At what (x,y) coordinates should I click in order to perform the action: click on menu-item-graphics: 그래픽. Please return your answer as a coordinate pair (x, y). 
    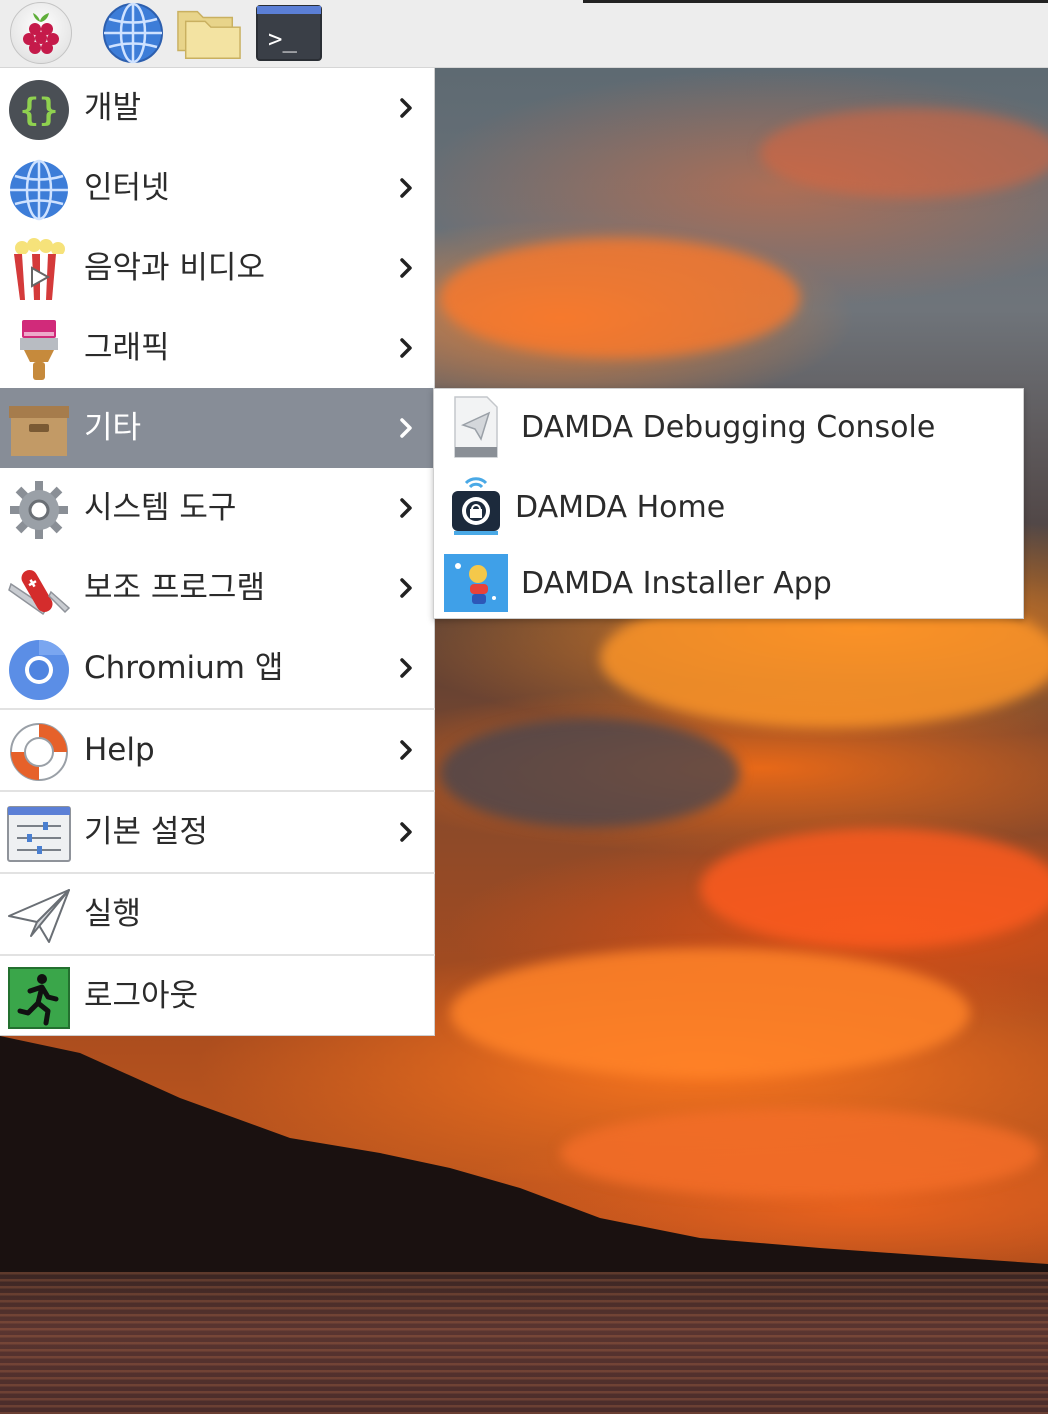
    Looking at the image, I should click on (217, 348).